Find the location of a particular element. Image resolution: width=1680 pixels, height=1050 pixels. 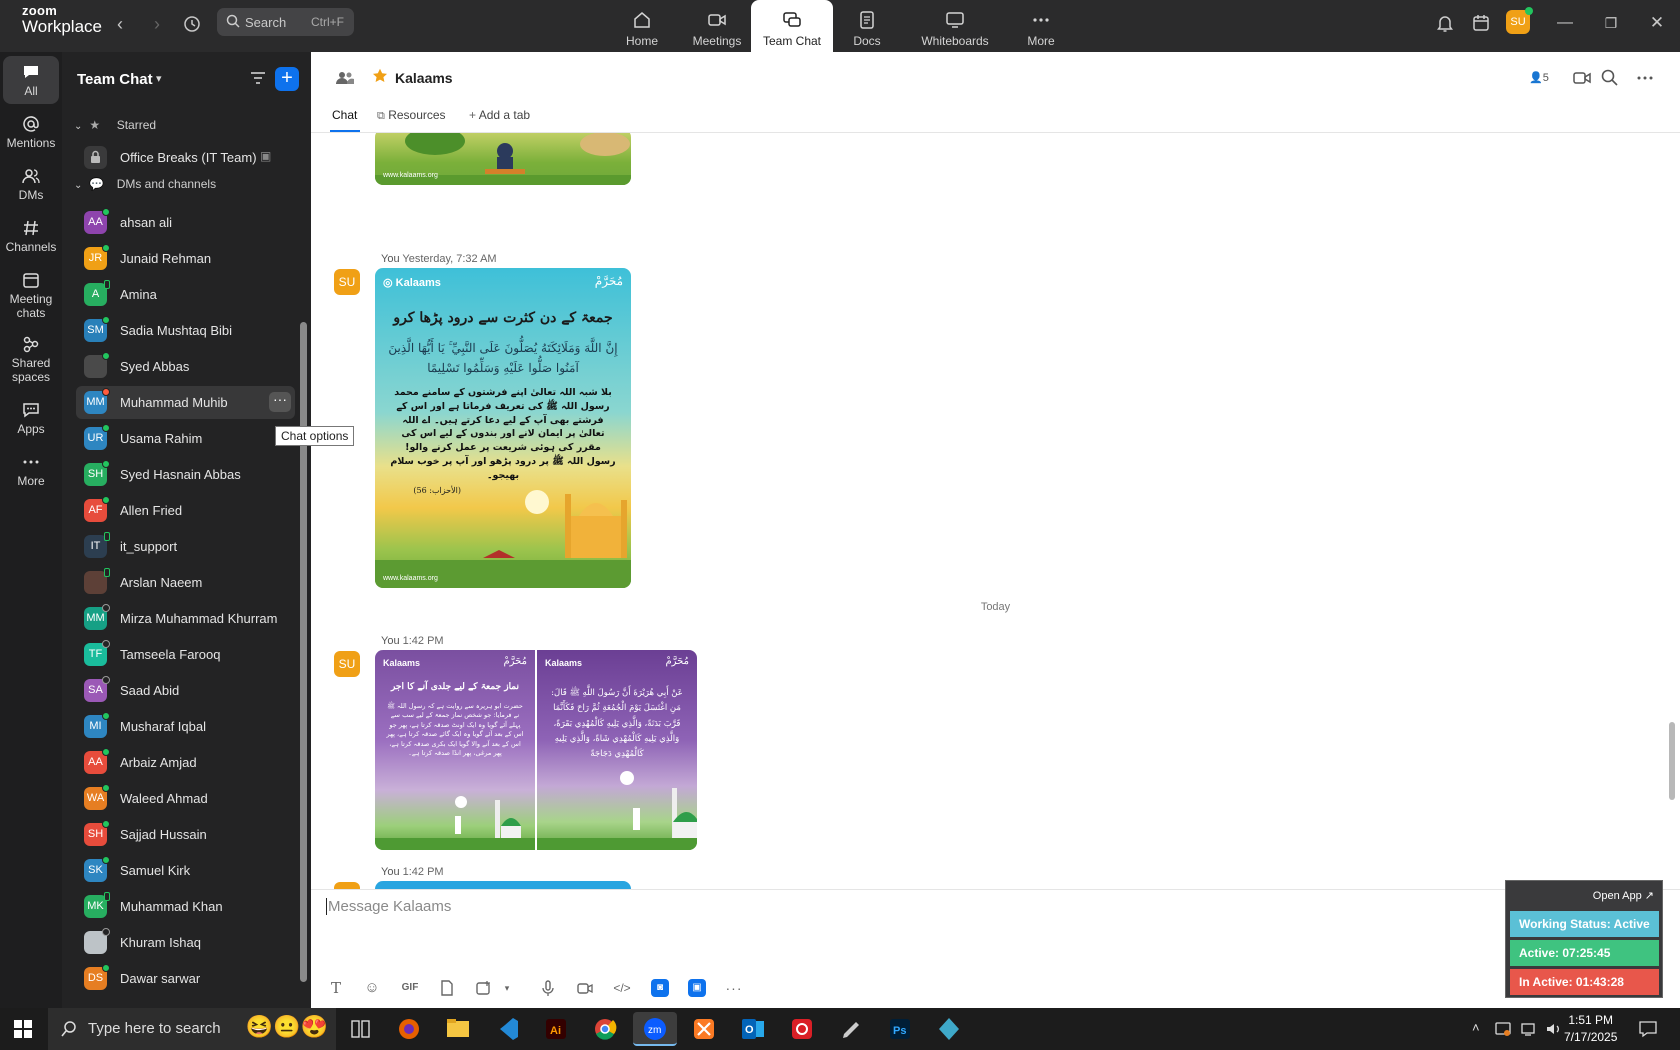

task-view-icon is located at coordinates (360, 1029).